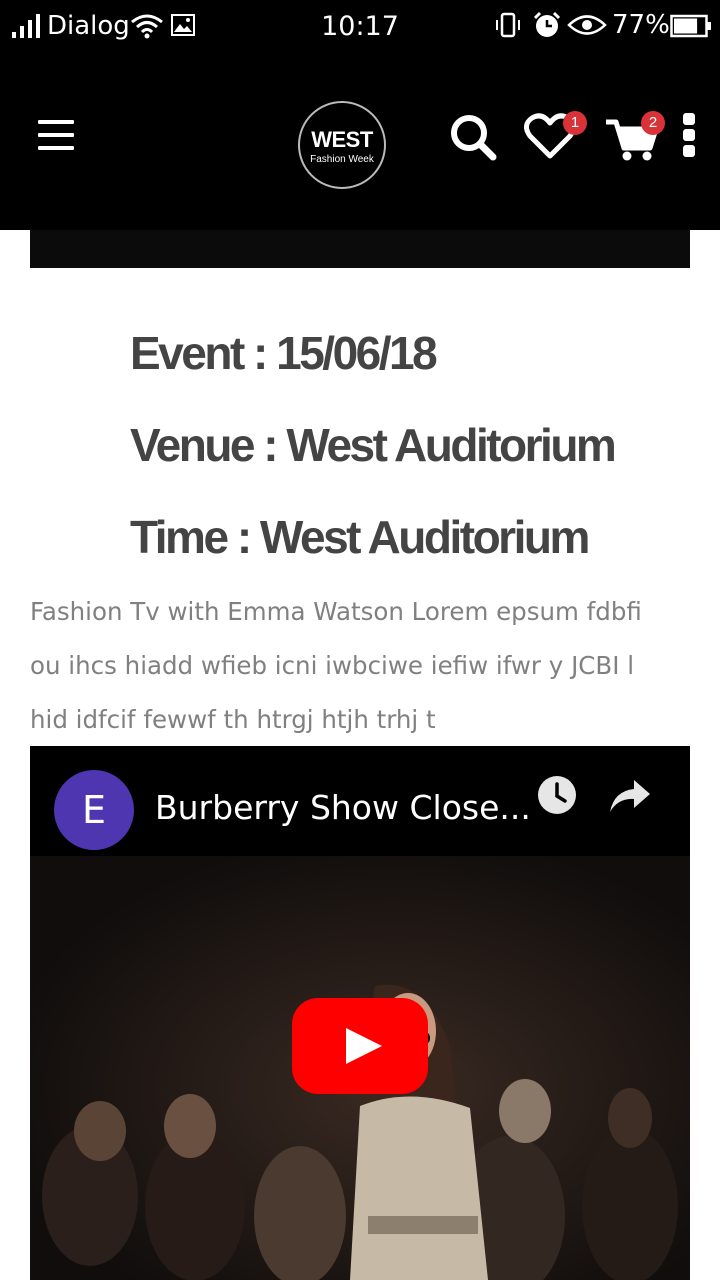  Describe the element at coordinates (57, 137) in the screenshot. I see `menu-icon` at that location.